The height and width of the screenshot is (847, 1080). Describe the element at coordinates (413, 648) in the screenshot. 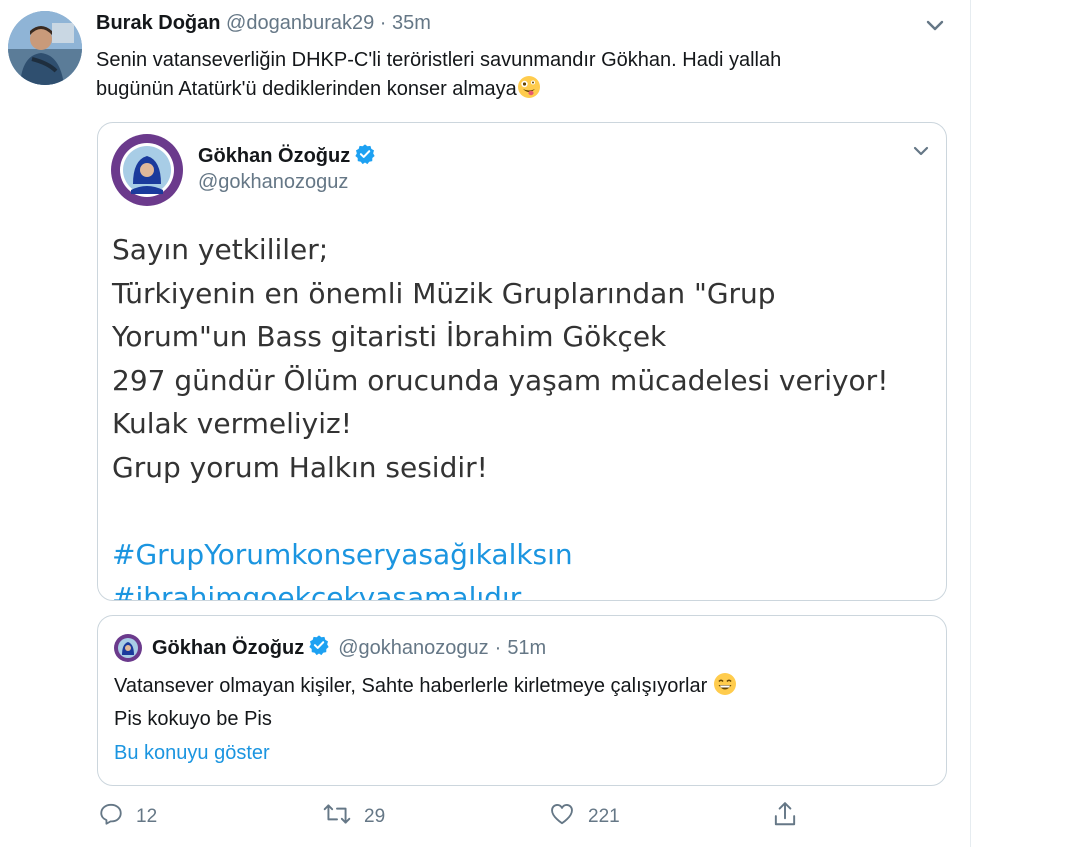

I see `quote-author-handle: @gokhanozoguz` at that location.